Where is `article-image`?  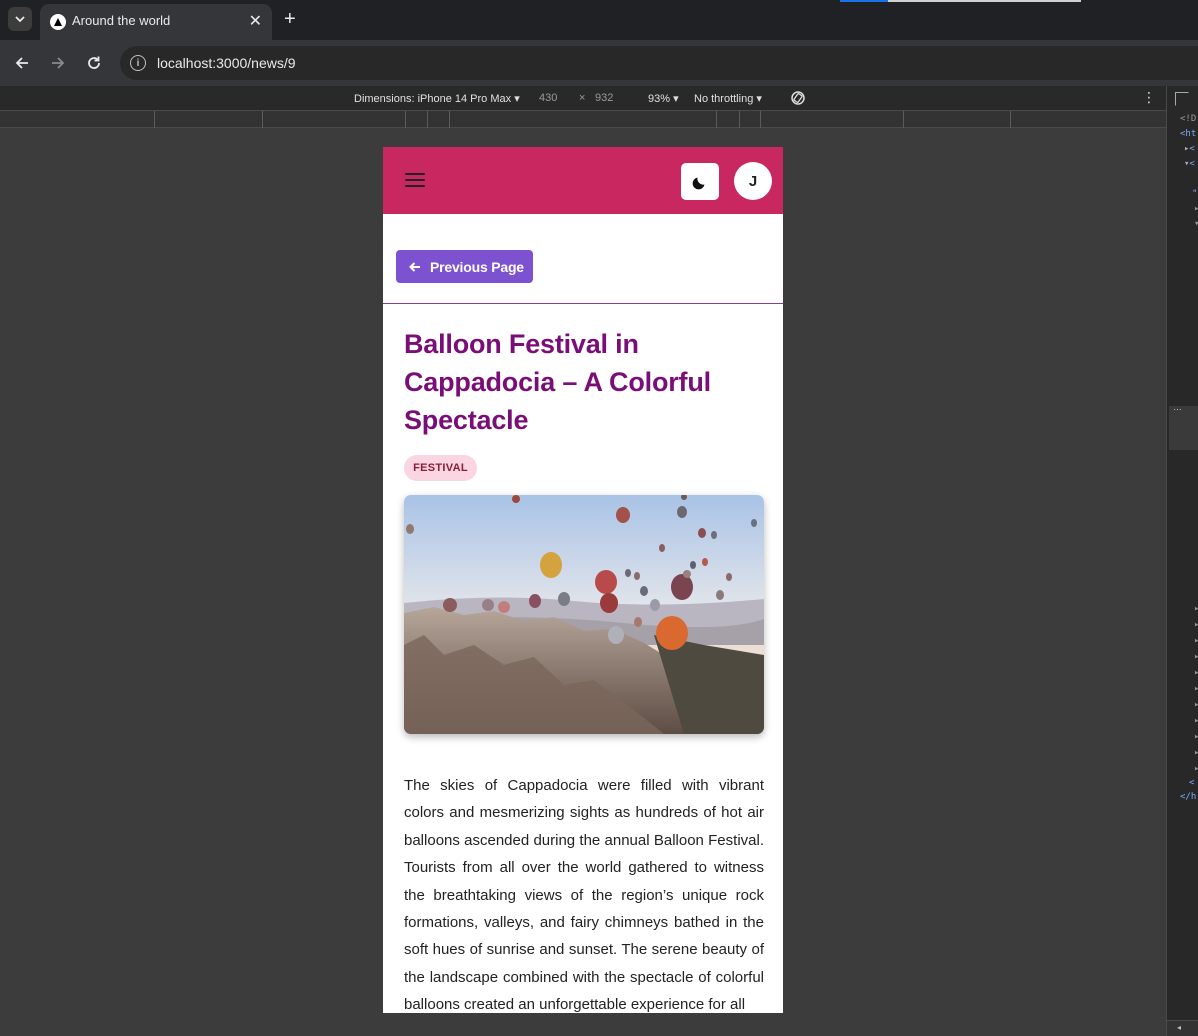
article-image is located at coordinates (584, 614).